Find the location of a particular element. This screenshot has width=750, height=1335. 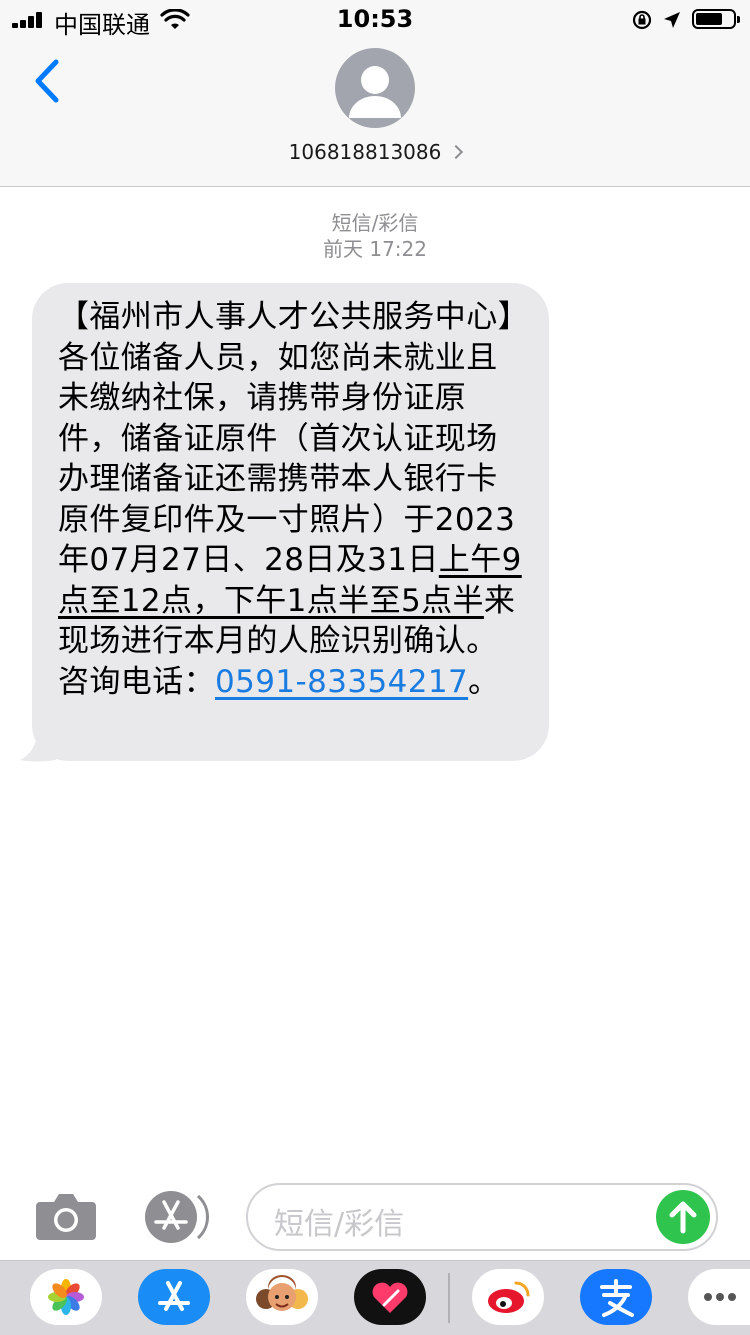

contact-number: 106818813086 is located at coordinates (365, 152).